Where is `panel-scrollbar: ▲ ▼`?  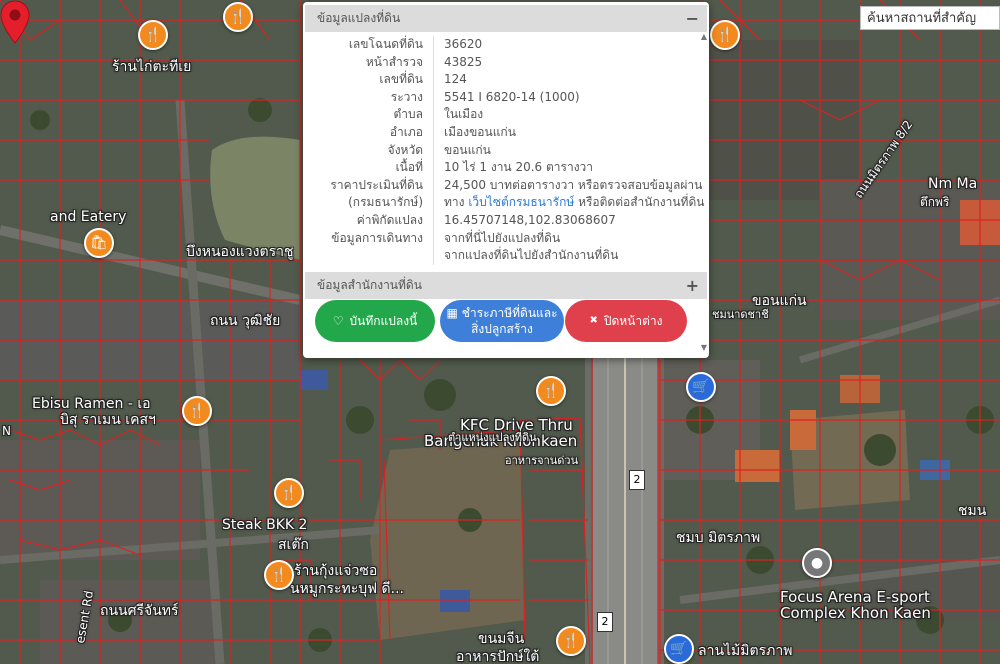 panel-scrollbar: ▲ ▼ is located at coordinates (702, 192).